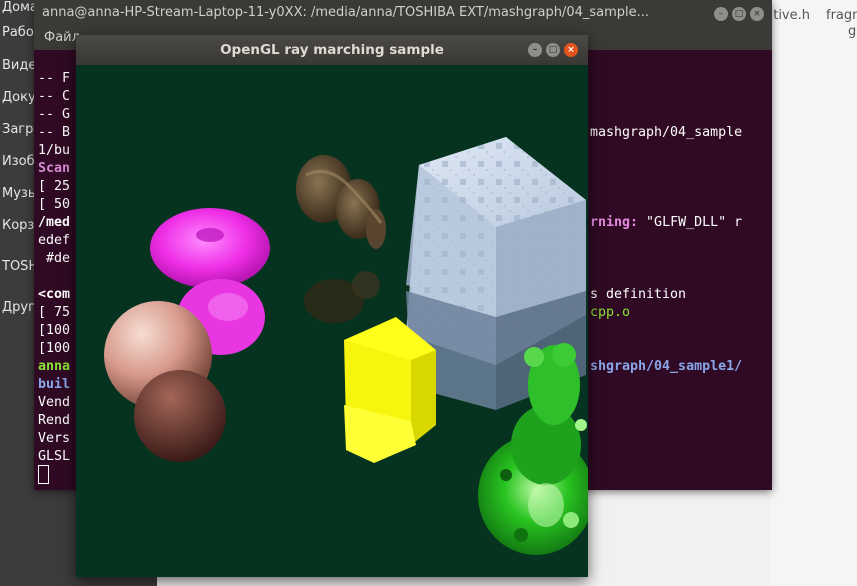 Image resolution: width=857 pixels, height=586 pixels. Describe the element at coordinates (54, 366) in the screenshot. I see `terminal-prompt-user: anna` at that location.